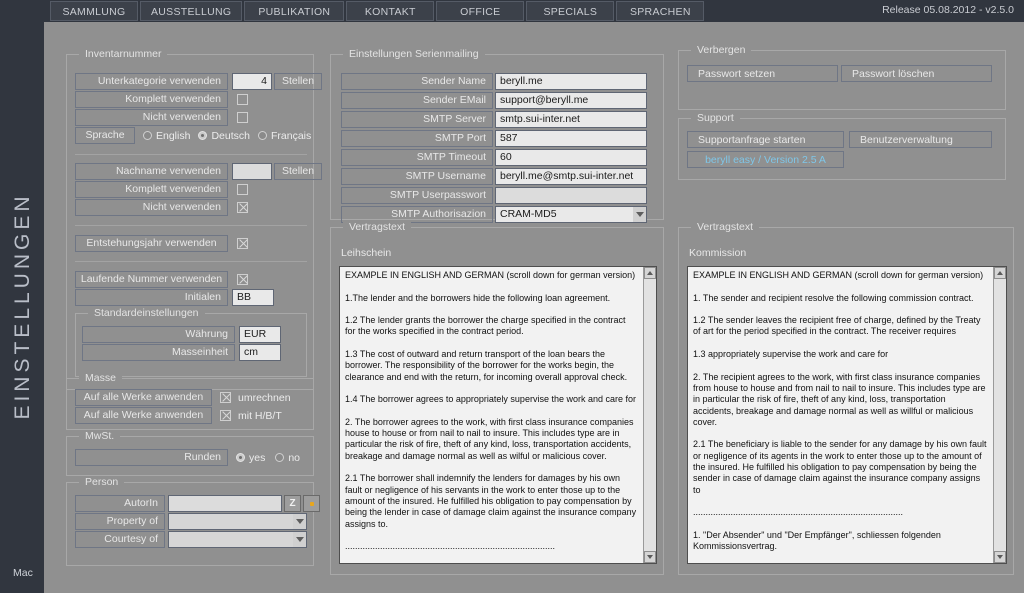 The height and width of the screenshot is (593, 1024). What do you see at coordinates (230, 135) in the screenshot?
I see `radio-deutsch-label: Deutsch` at bounding box center [230, 135].